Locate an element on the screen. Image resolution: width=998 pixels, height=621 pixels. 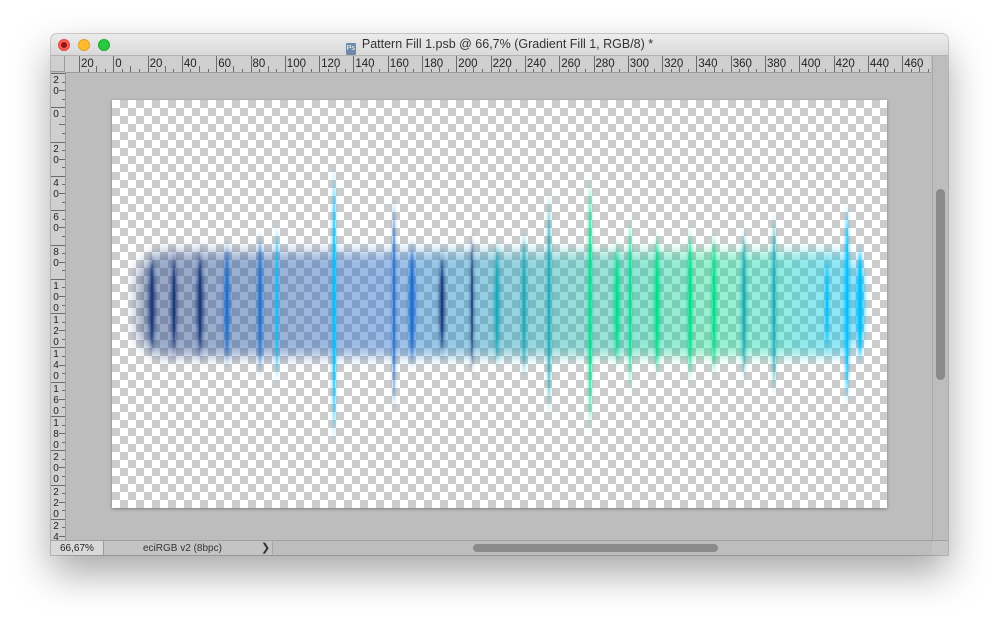
ruler-h-label: 260 is located at coordinates (571, 64).